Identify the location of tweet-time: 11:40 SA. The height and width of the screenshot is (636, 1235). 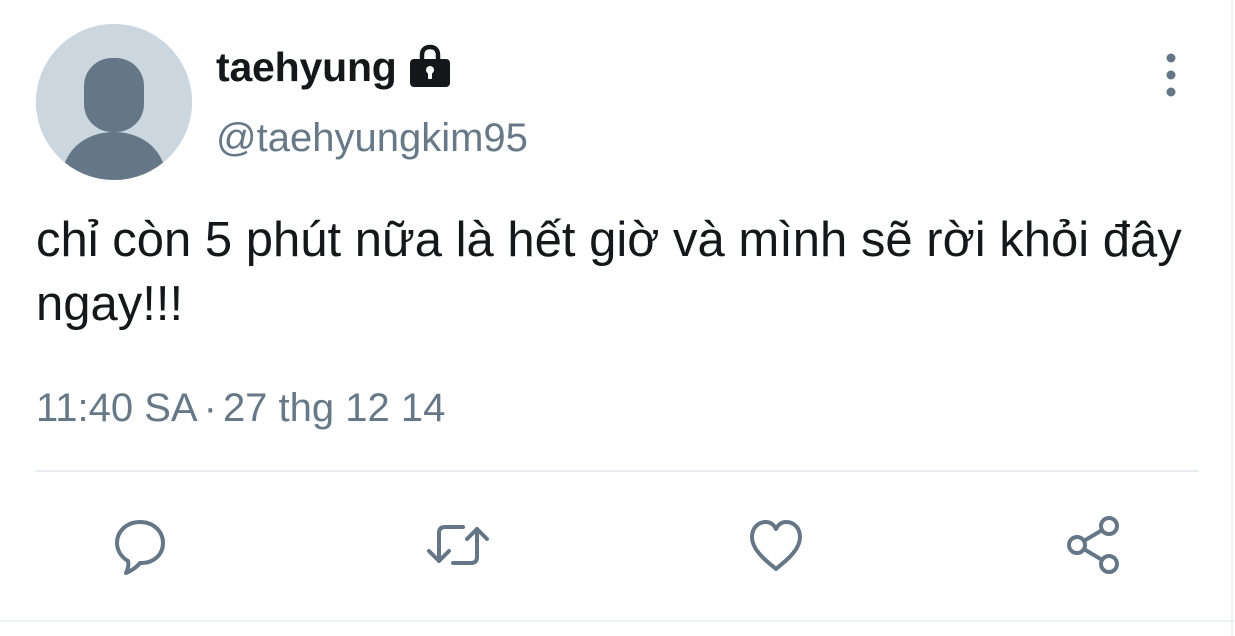
(117, 408).